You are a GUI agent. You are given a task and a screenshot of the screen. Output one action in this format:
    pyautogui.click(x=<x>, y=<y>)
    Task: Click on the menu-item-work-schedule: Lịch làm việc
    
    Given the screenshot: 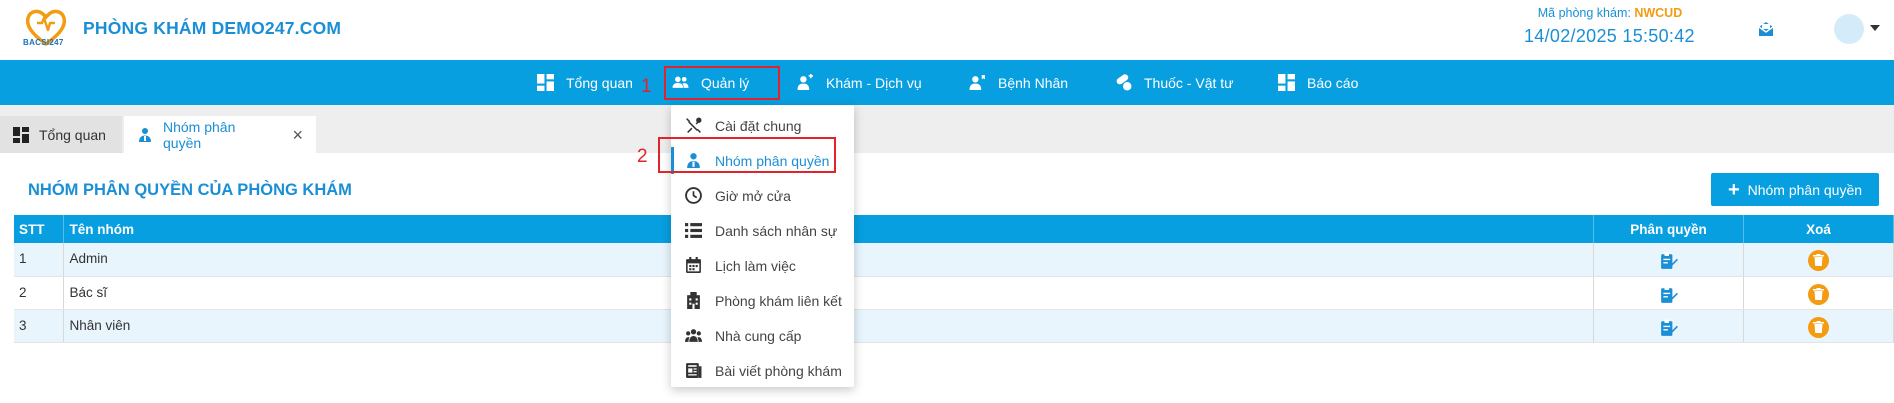 What is the action you would take?
    pyautogui.click(x=762, y=265)
    